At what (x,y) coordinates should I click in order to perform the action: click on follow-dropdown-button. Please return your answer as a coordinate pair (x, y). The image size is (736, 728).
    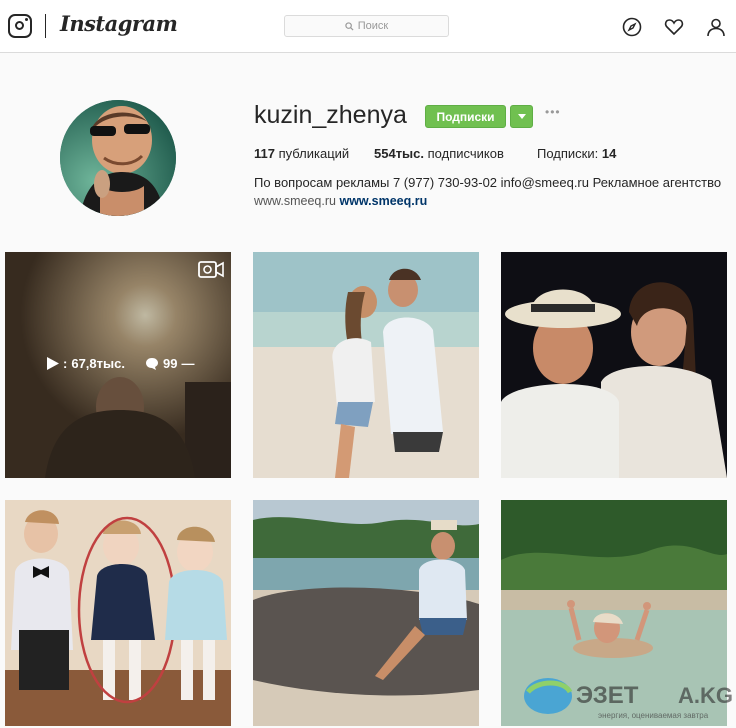
    Looking at the image, I should click on (521, 116).